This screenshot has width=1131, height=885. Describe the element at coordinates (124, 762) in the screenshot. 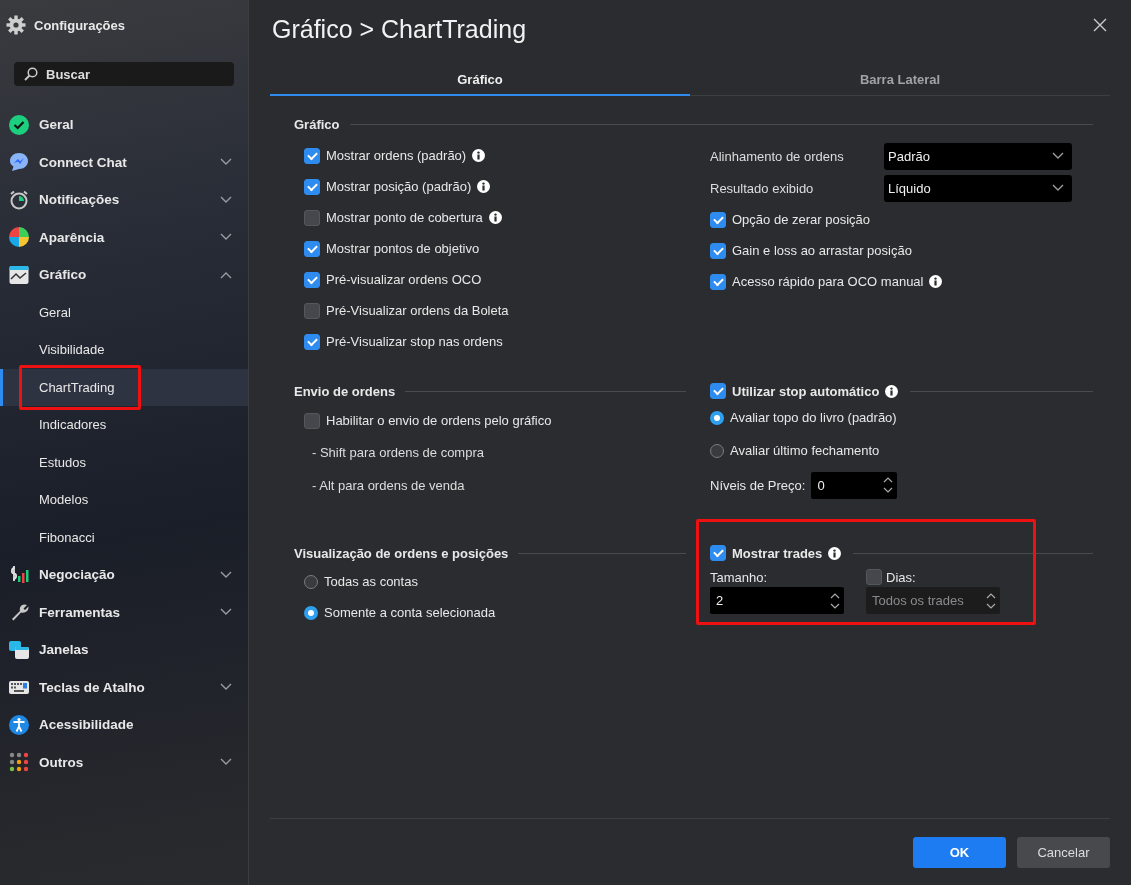

I see `sidebar-item: Outros` at that location.